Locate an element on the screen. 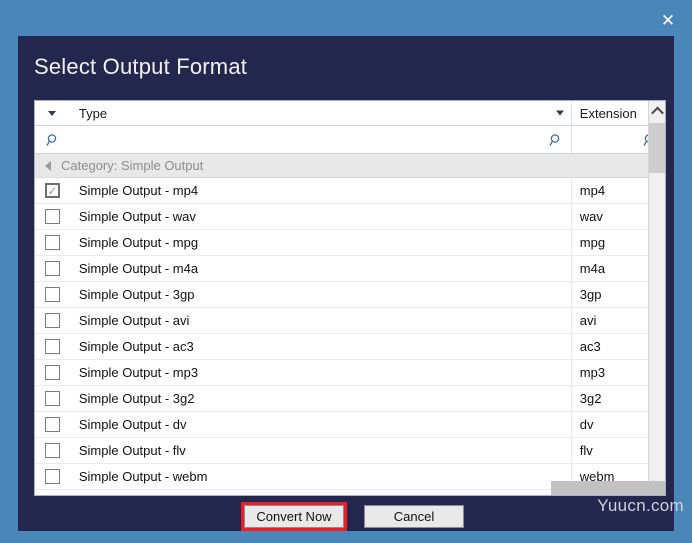 Image resolution: width=692 pixels, height=543 pixels. table-row: Simple Output - m4a m4a is located at coordinates (350, 269).